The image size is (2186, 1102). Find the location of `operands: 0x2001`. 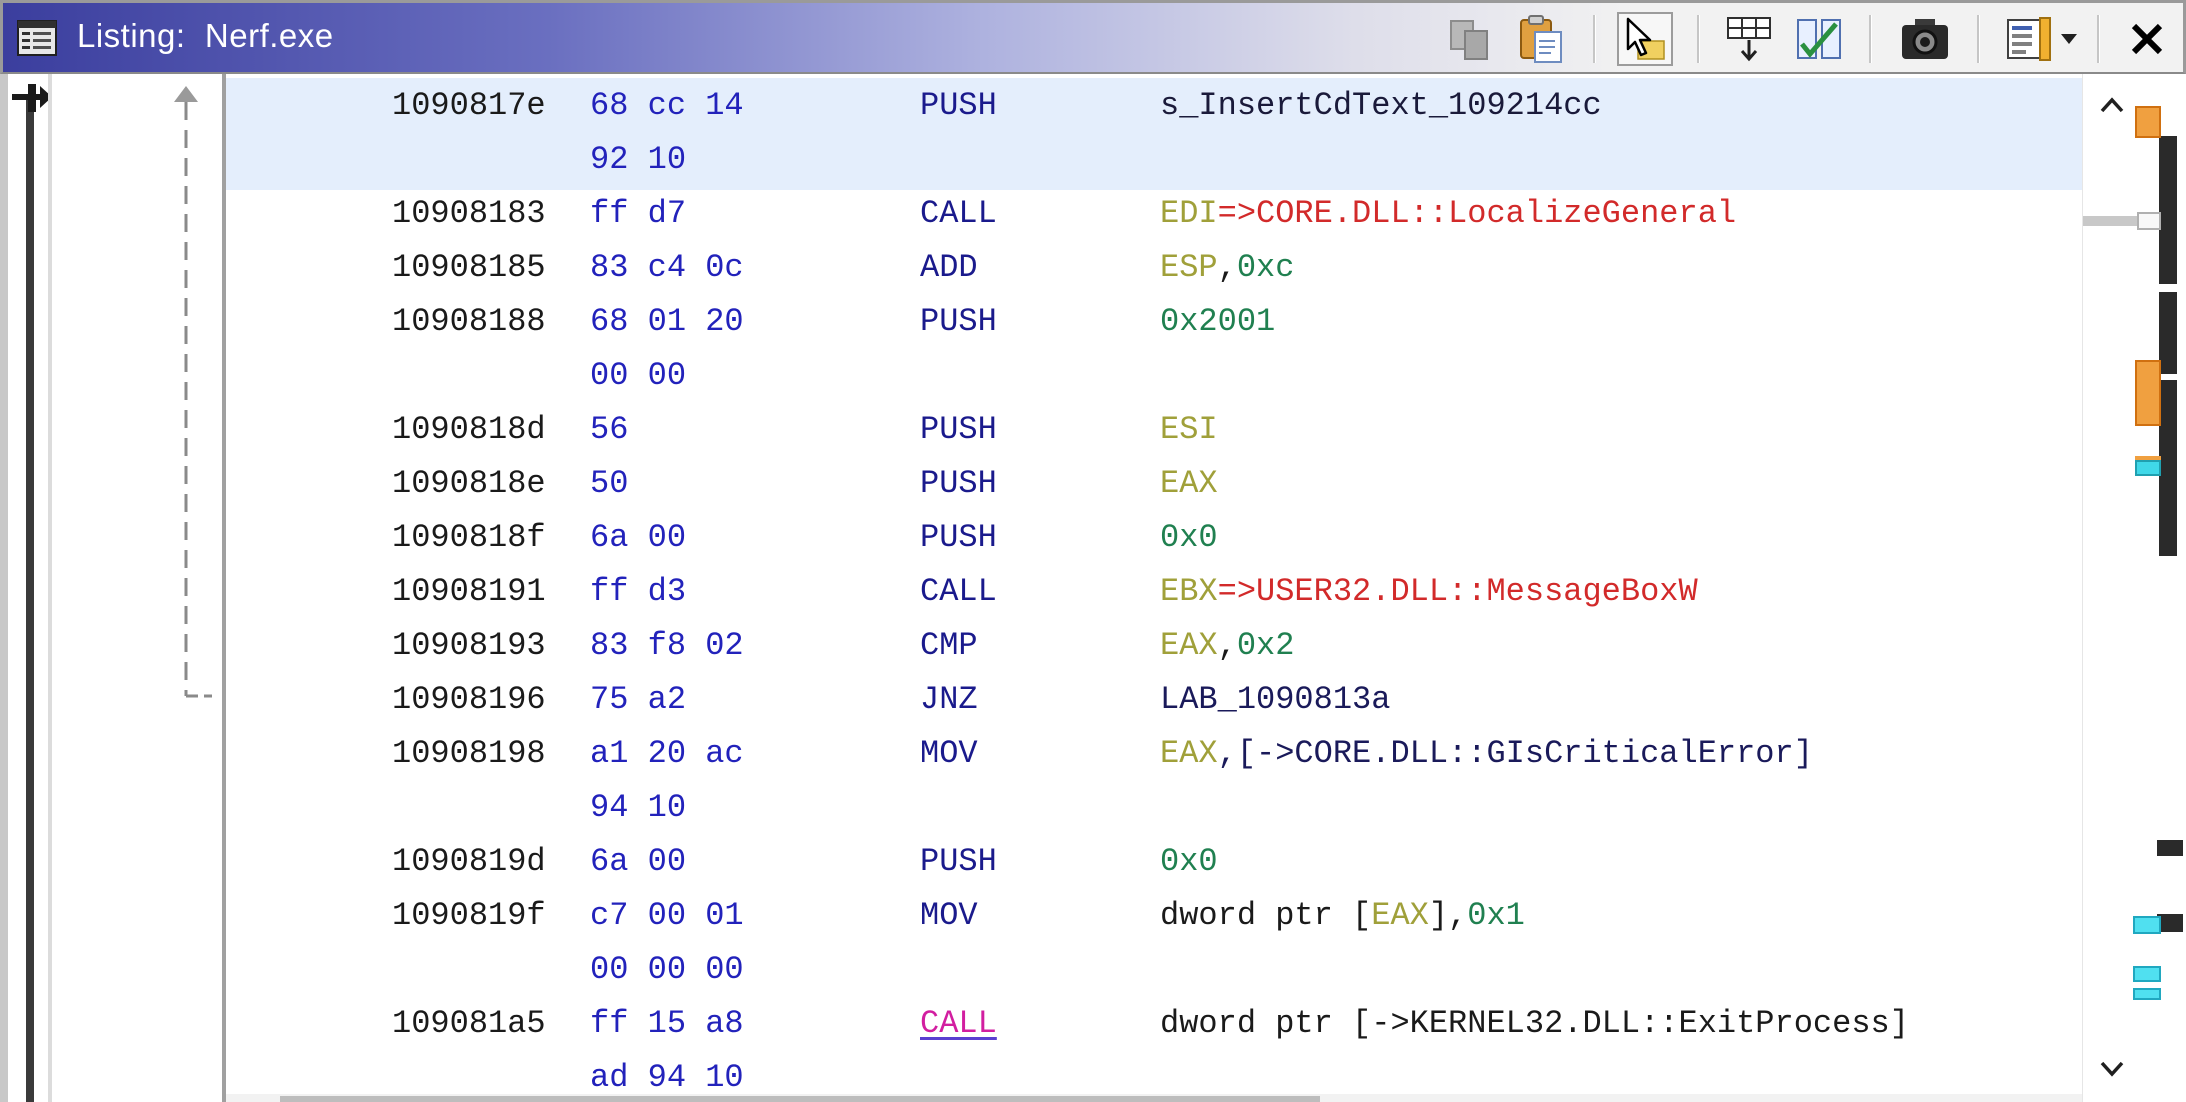

operands: 0x2001 is located at coordinates (1217, 322).